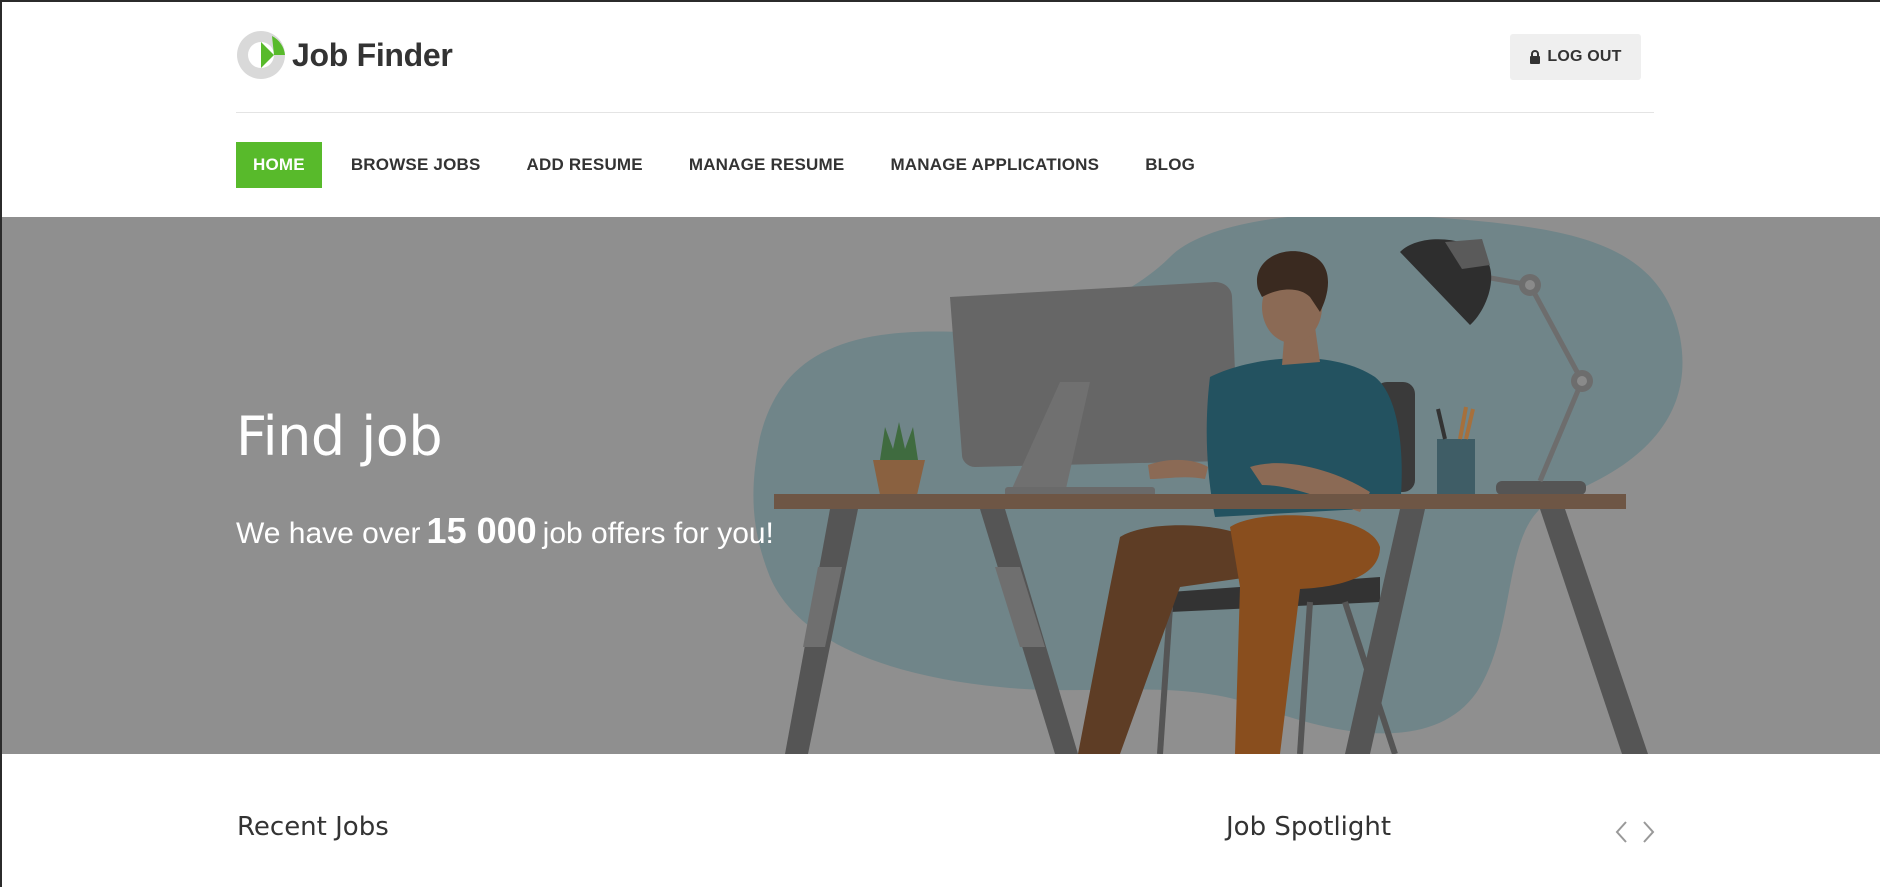  Describe the element at coordinates (261, 55) in the screenshot. I see `logo-mark-icon` at that location.